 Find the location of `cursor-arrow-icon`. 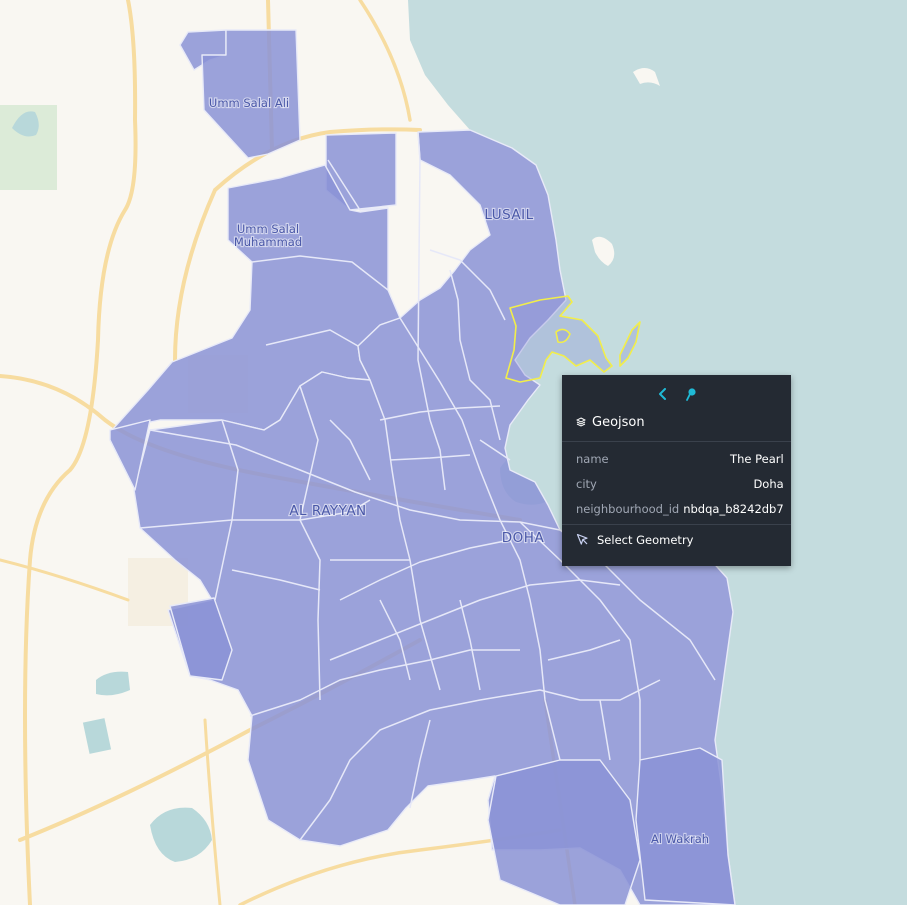

cursor-arrow-icon is located at coordinates (583, 540).